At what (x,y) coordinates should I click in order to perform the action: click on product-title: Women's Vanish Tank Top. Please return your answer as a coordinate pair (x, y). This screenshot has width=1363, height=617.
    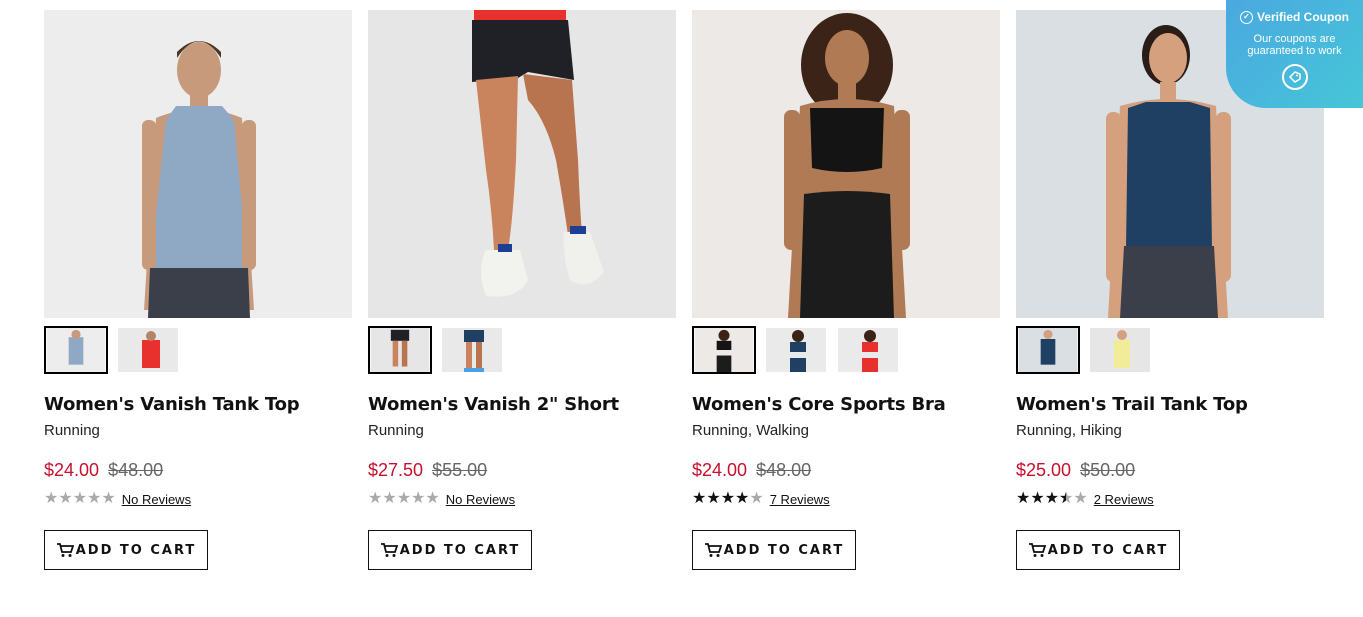
    Looking at the image, I should click on (172, 404).